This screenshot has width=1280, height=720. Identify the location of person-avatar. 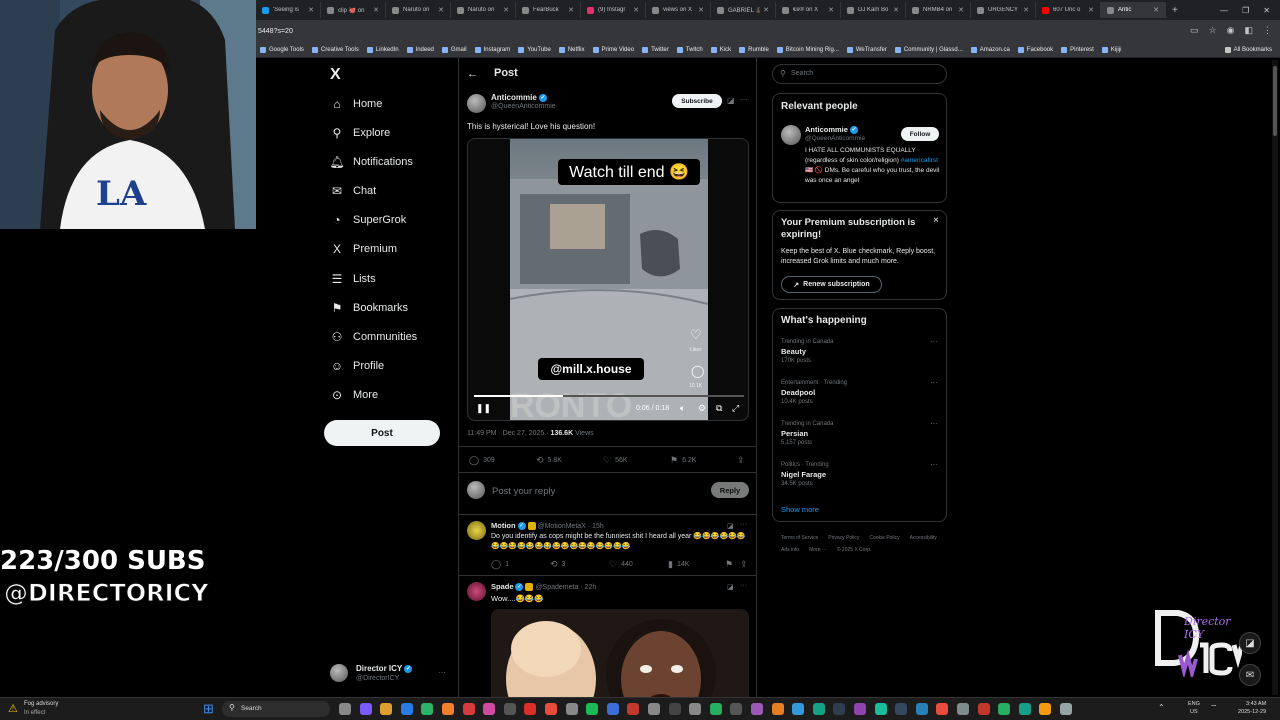
(791, 135).